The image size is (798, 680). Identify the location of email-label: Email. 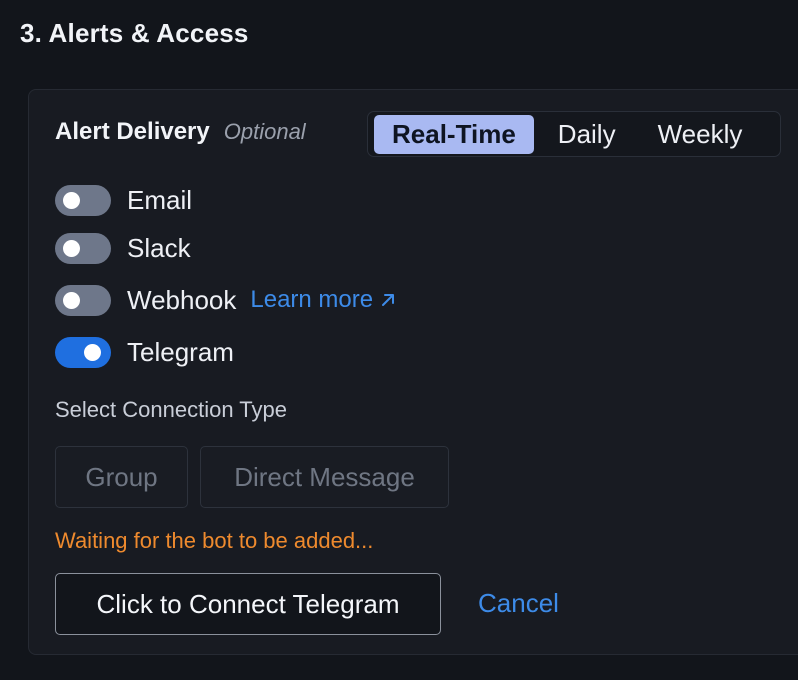
(160, 199).